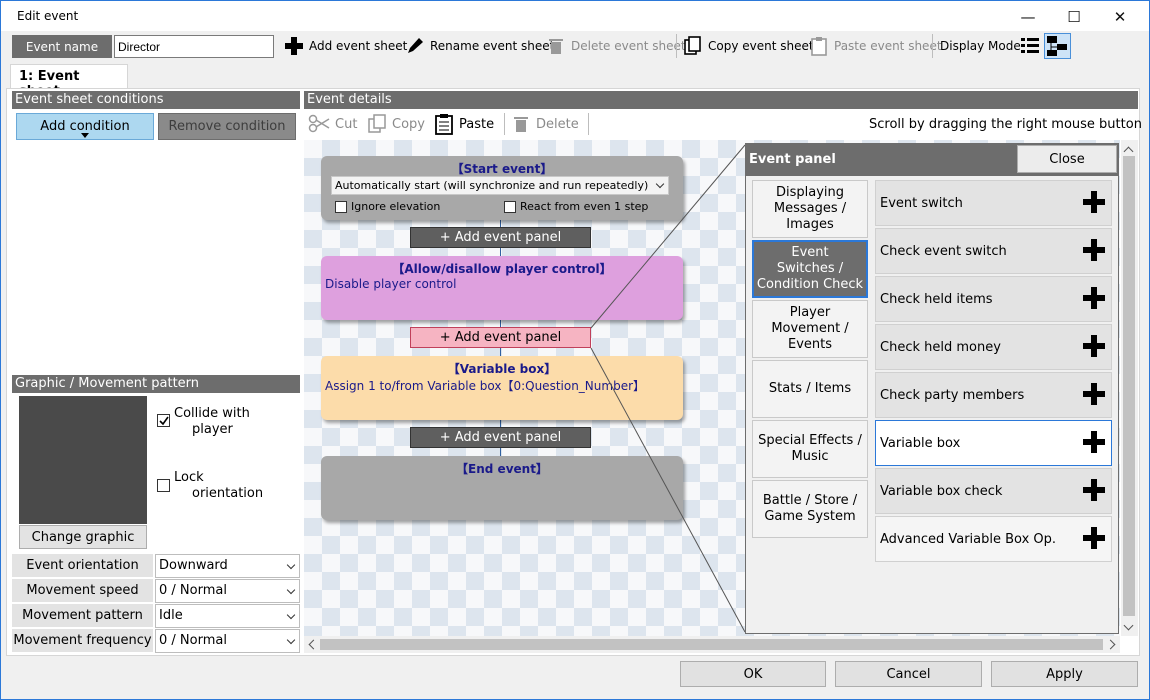 Image resolution: width=1150 pixels, height=700 pixels. I want to click on ok-button: OK, so click(753, 674).